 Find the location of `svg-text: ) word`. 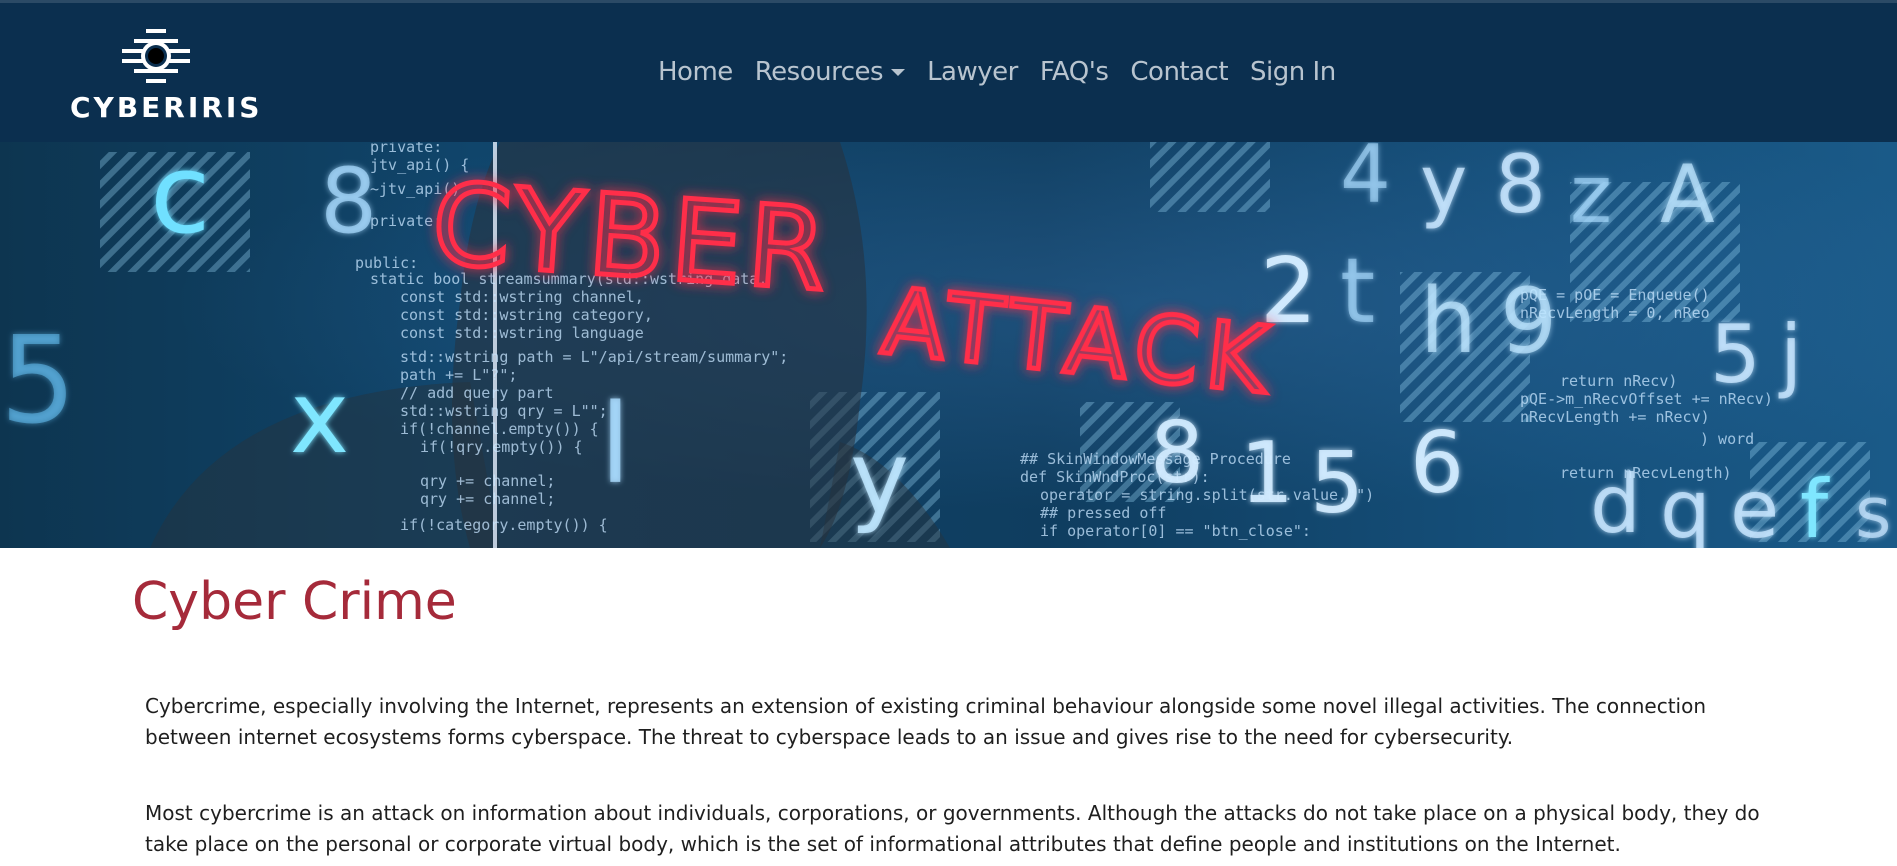

svg-text: ) word is located at coordinates (1727, 439).